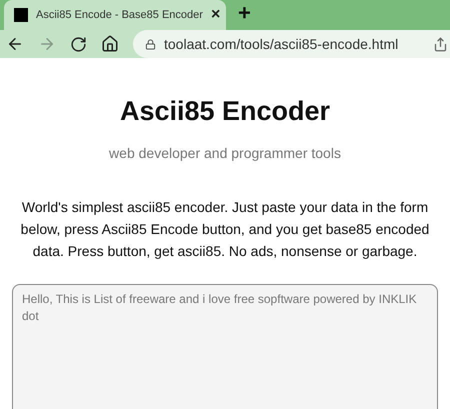  I want to click on new-tab-button: +, so click(244, 13).